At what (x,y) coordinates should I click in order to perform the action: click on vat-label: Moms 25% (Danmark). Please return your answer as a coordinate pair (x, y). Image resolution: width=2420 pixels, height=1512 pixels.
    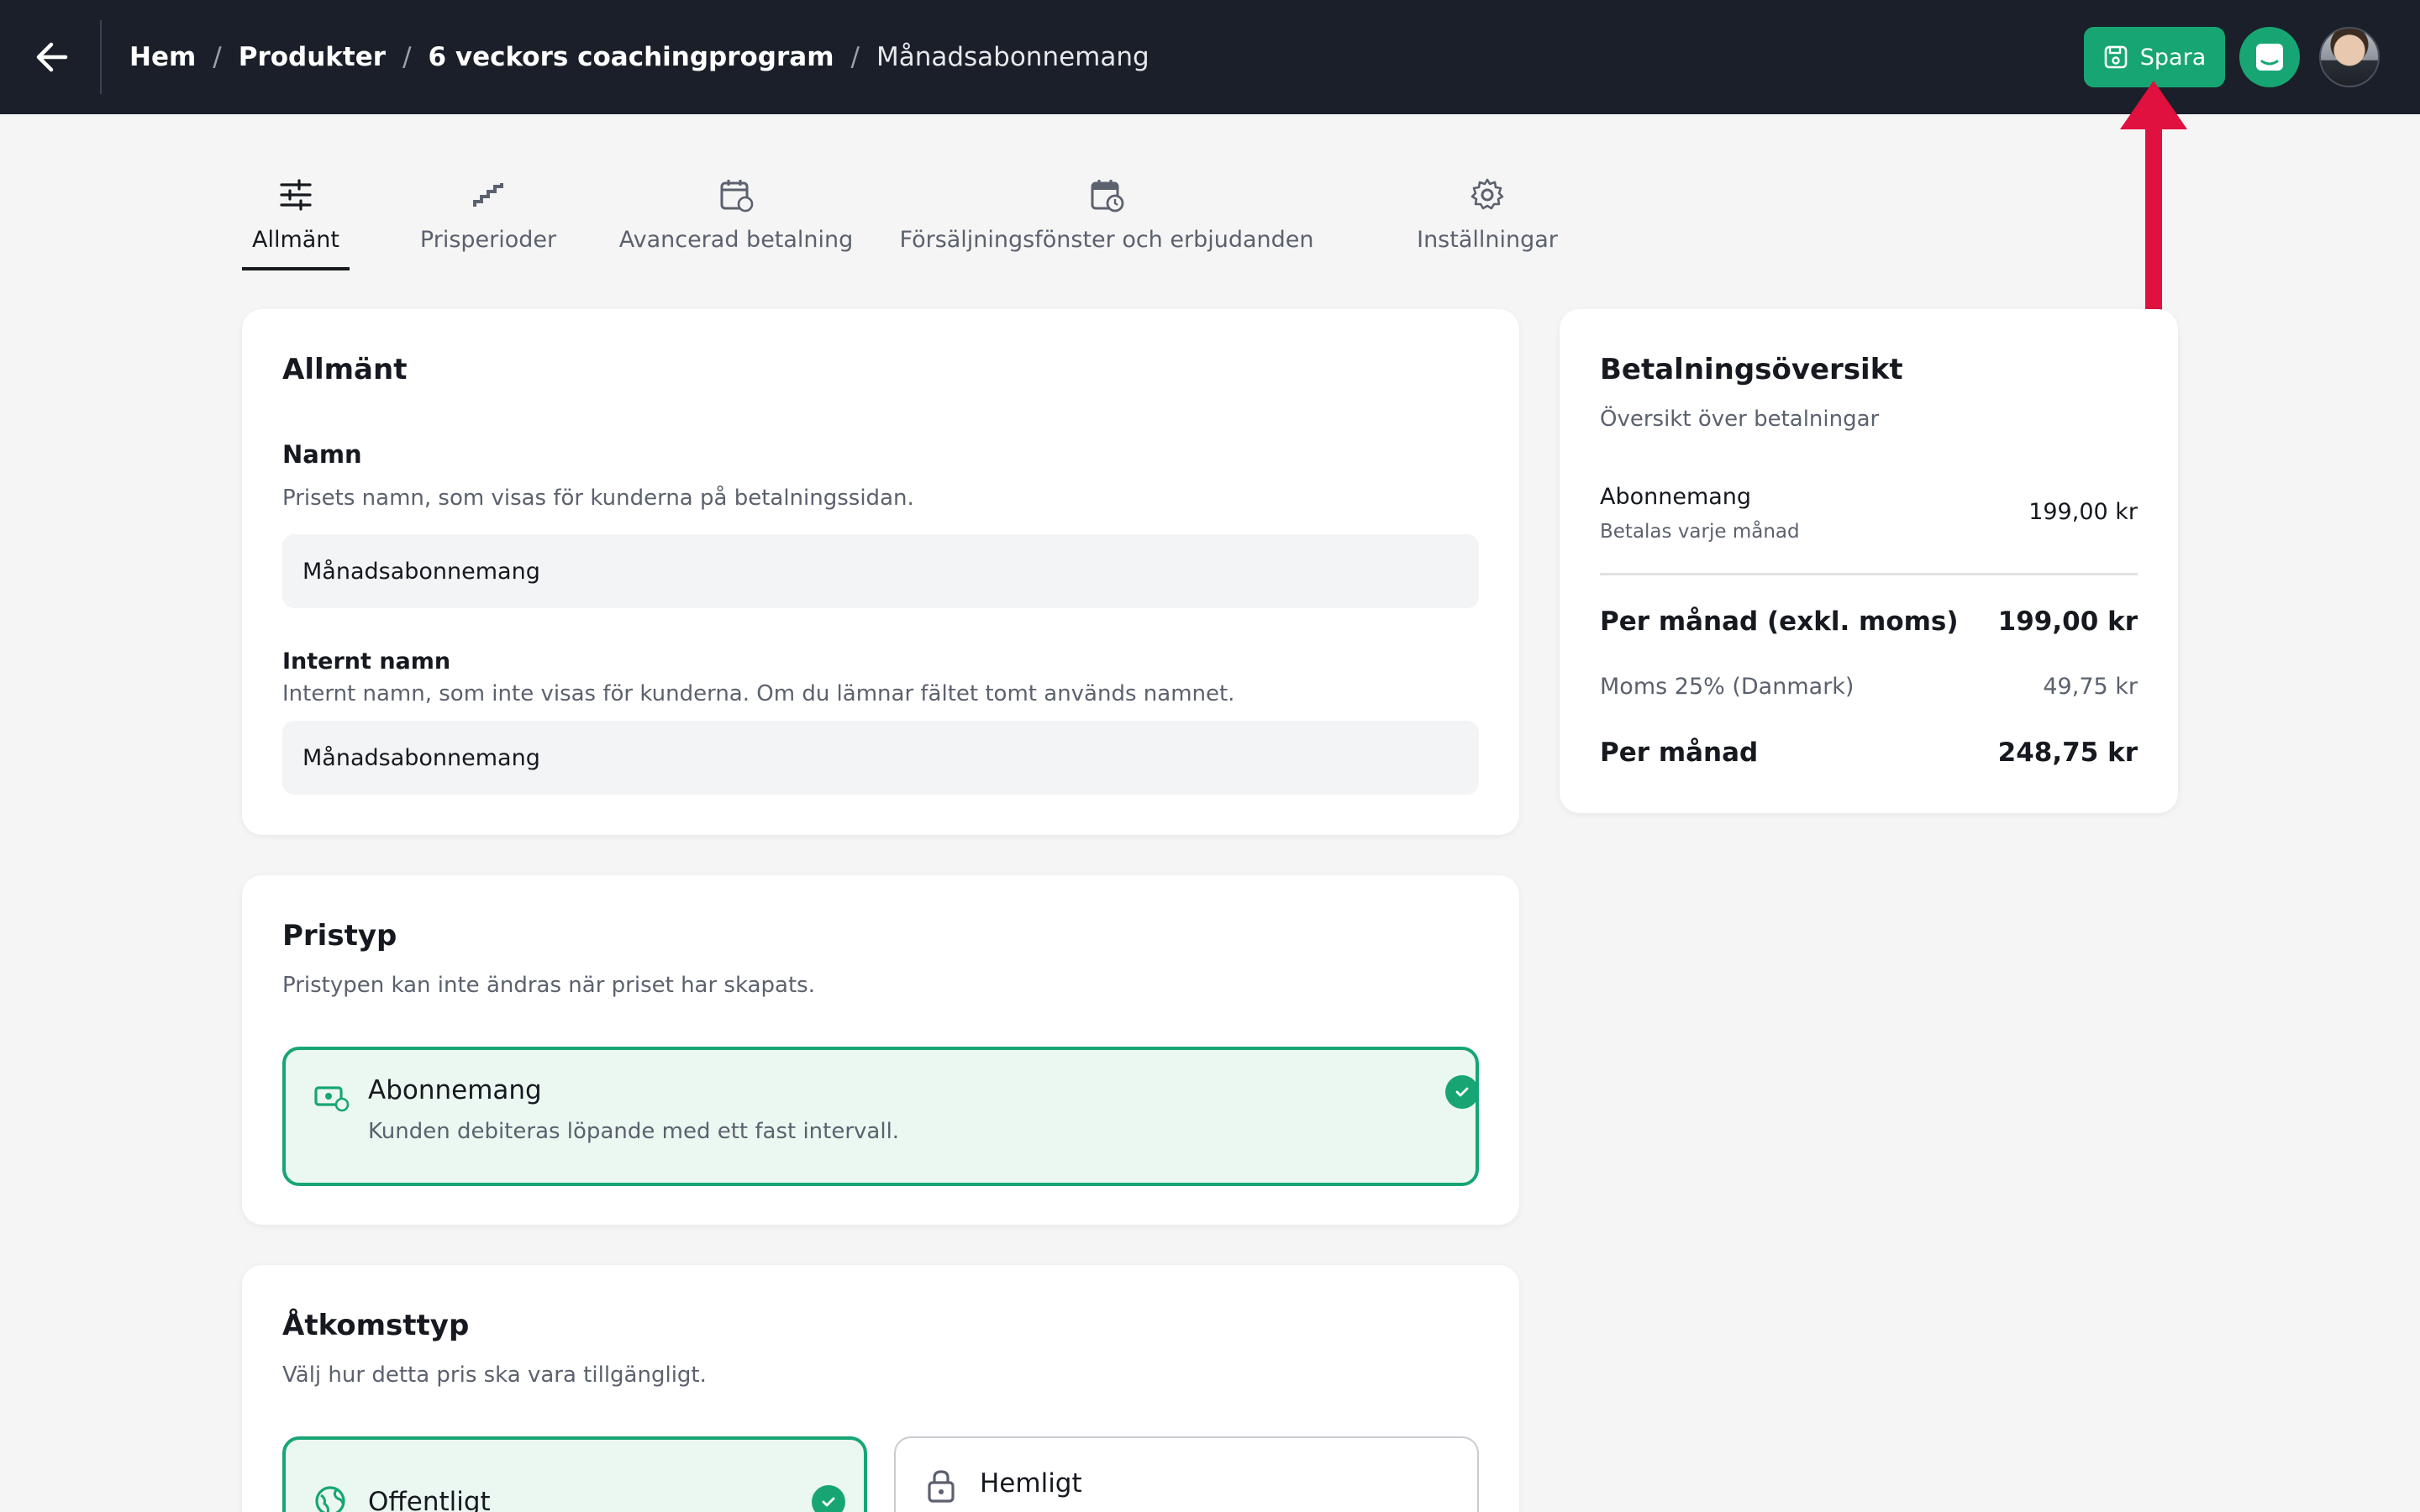
    Looking at the image, I should click on (1727, 687).